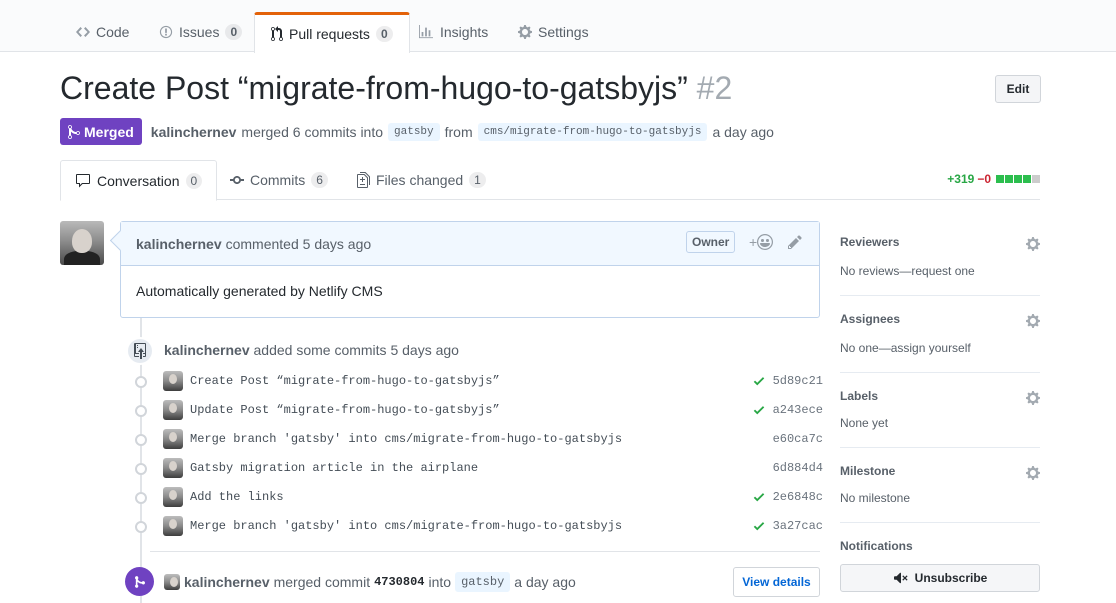 The height and width of the screenshot is (603, 1116). Describe the element at coordinates (299, 244) in the screenshot. I see `comment-action: commented 5 days ago` at that location.